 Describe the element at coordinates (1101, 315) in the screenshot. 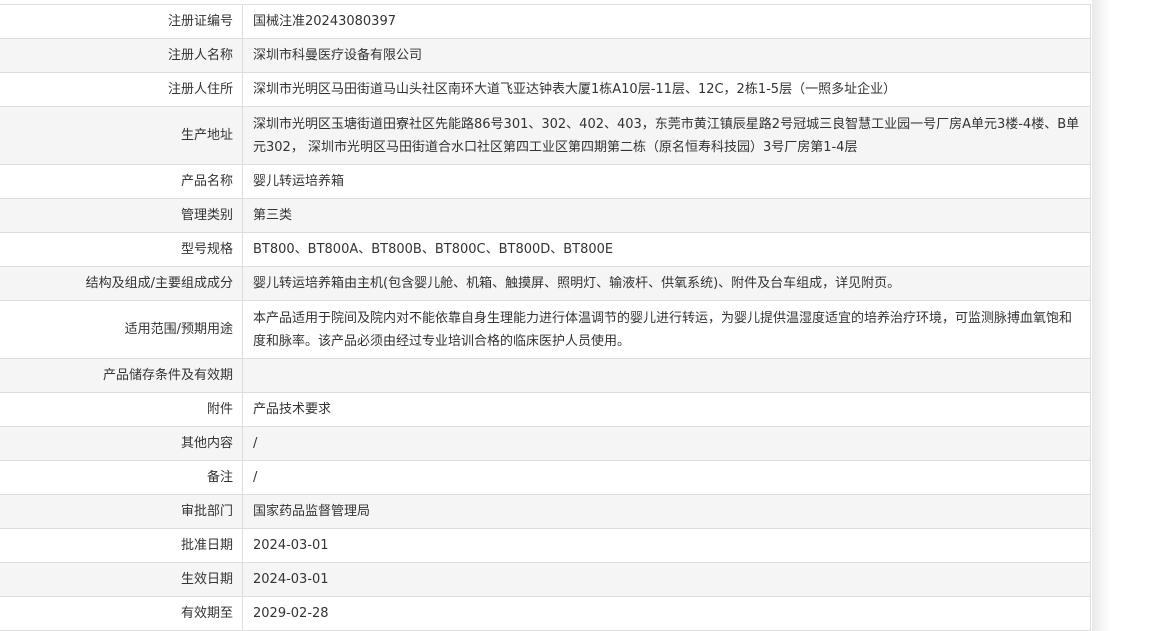

I see `page-edge-shadow` at that location.